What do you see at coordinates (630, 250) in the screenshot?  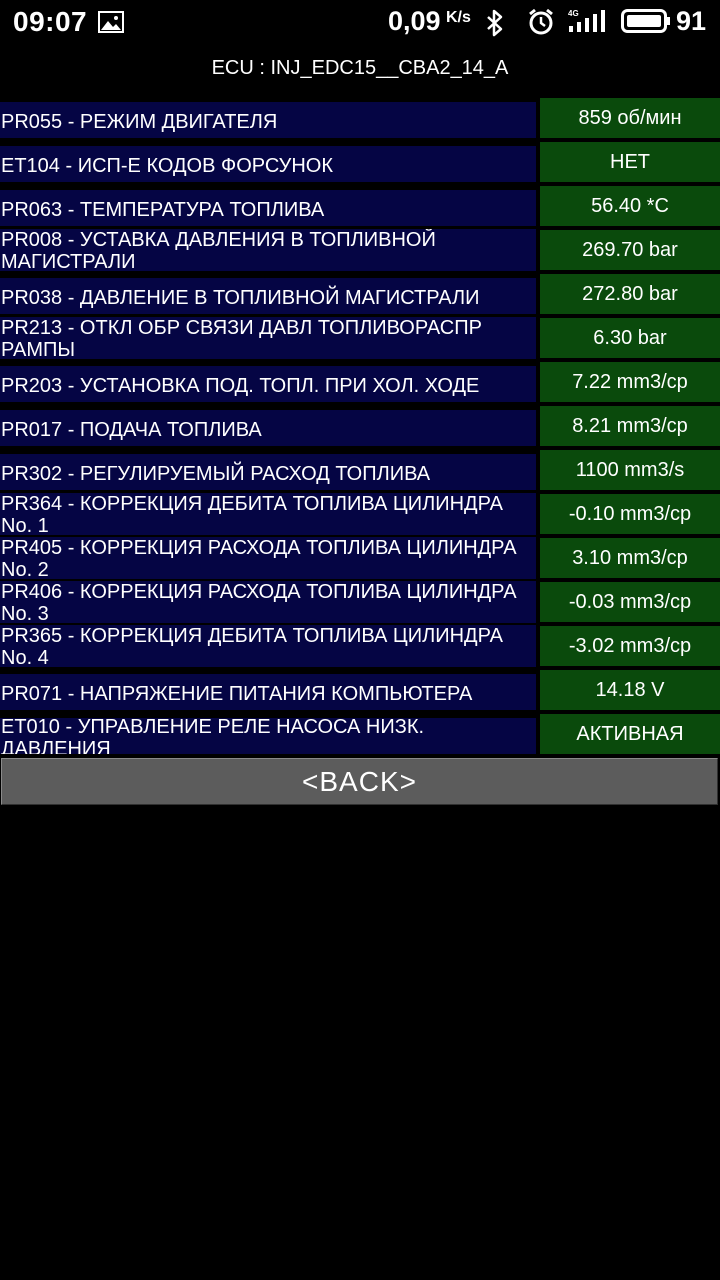 I see `parameter-value: 269.70 bar` at bounding box center [630, 250].